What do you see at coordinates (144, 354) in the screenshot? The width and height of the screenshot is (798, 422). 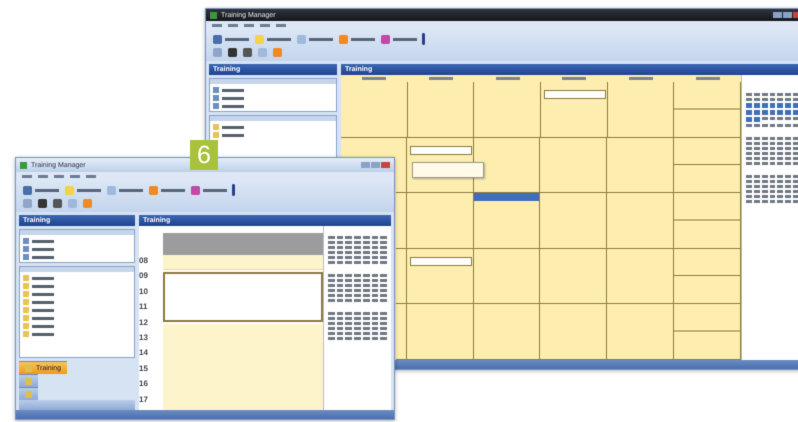 I see `hour-label: 14` at bounding box center [144, 354].